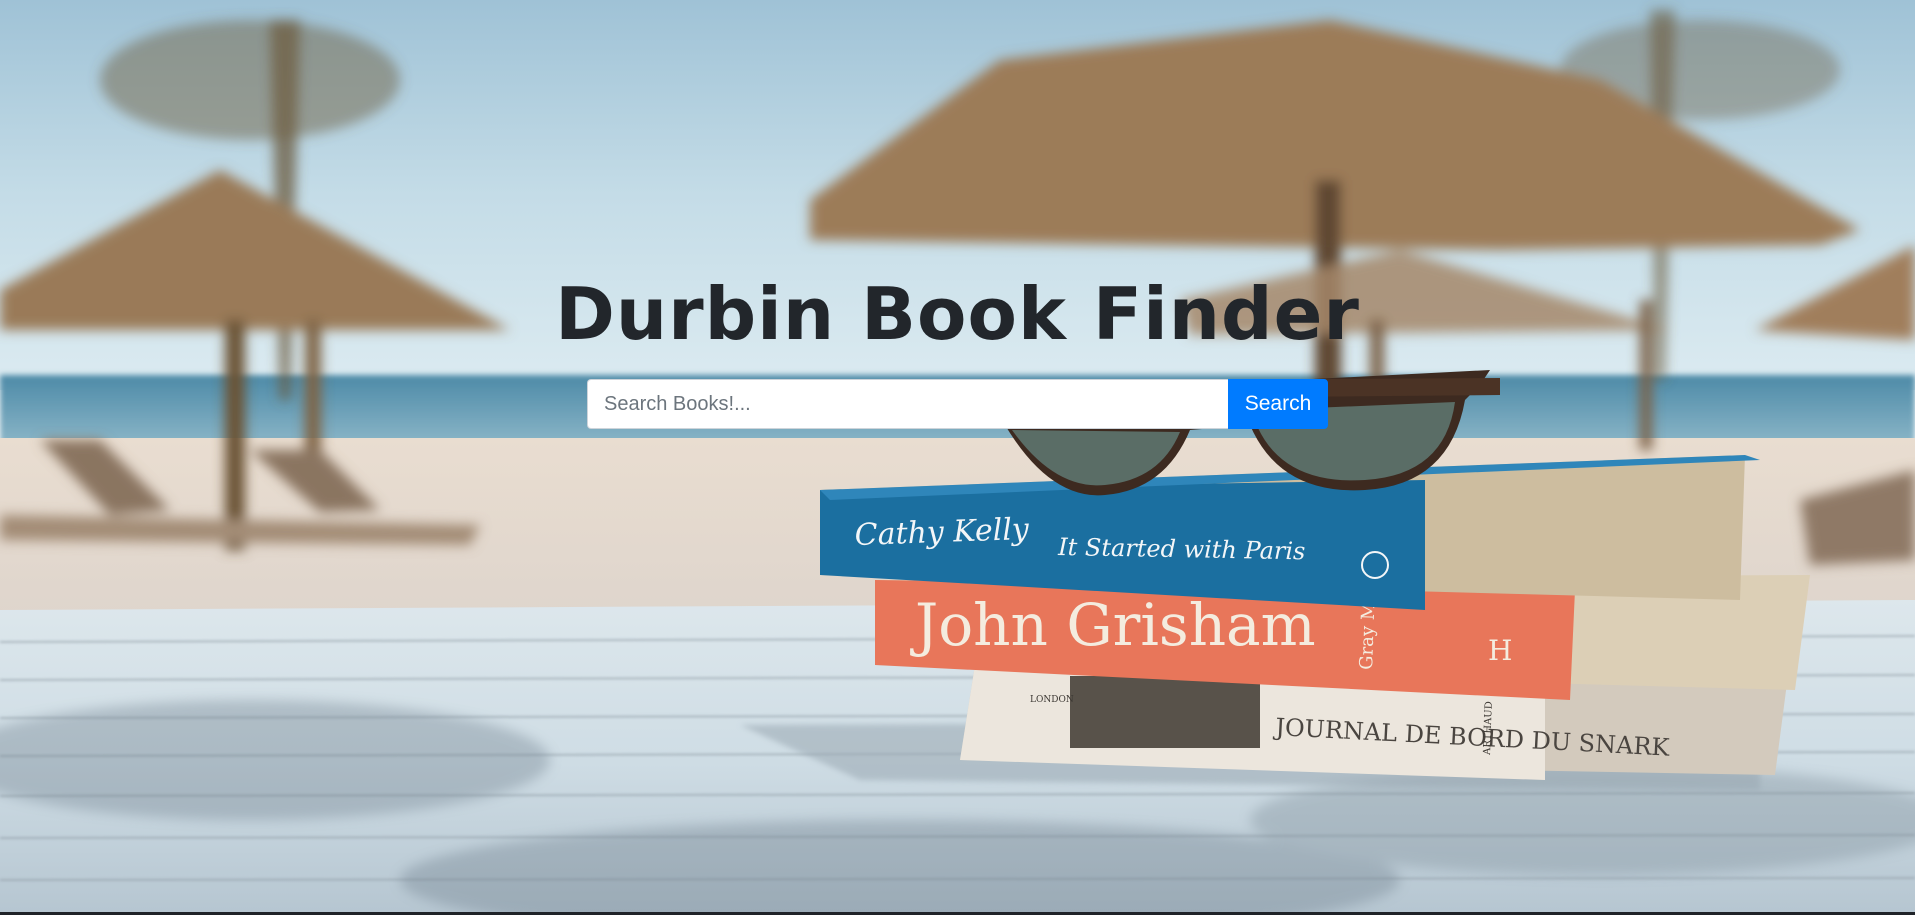 The width and height of the screenshot is (1915, 915). What do you see at coordinates (1278, 404) in the screenshot?
I see `search-button: Search` at bounding box center [1278, 404].